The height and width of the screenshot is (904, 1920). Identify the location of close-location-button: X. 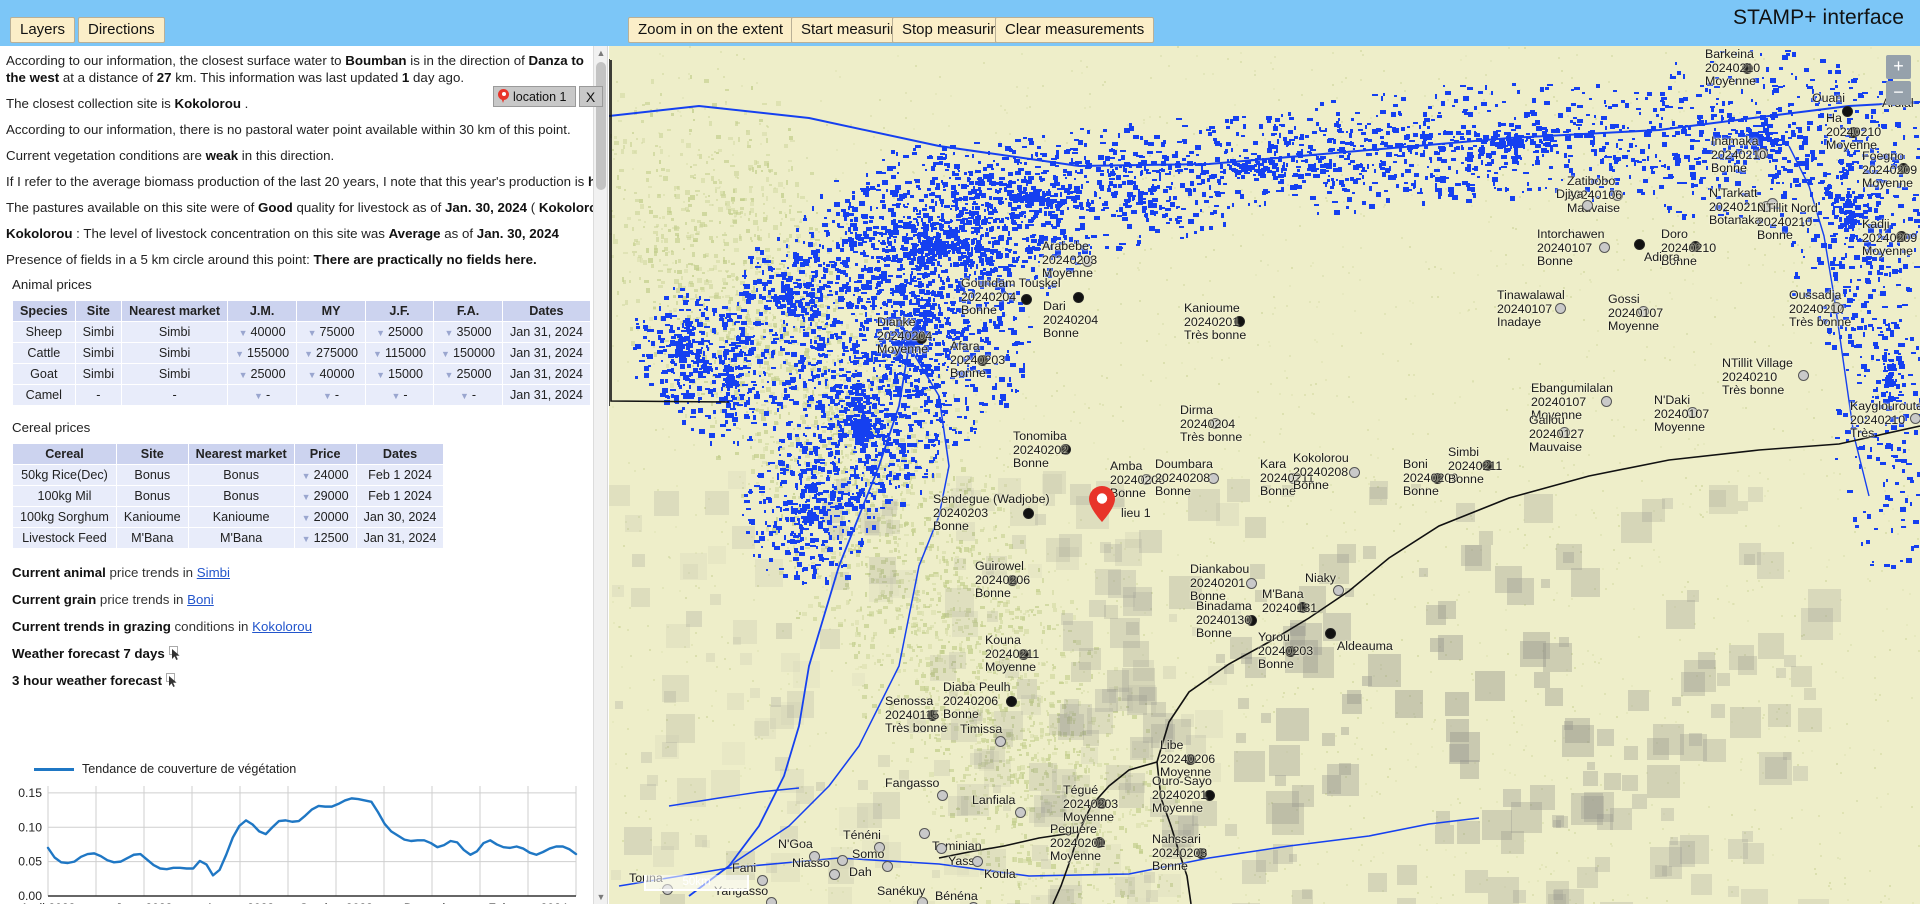
(590, 96).